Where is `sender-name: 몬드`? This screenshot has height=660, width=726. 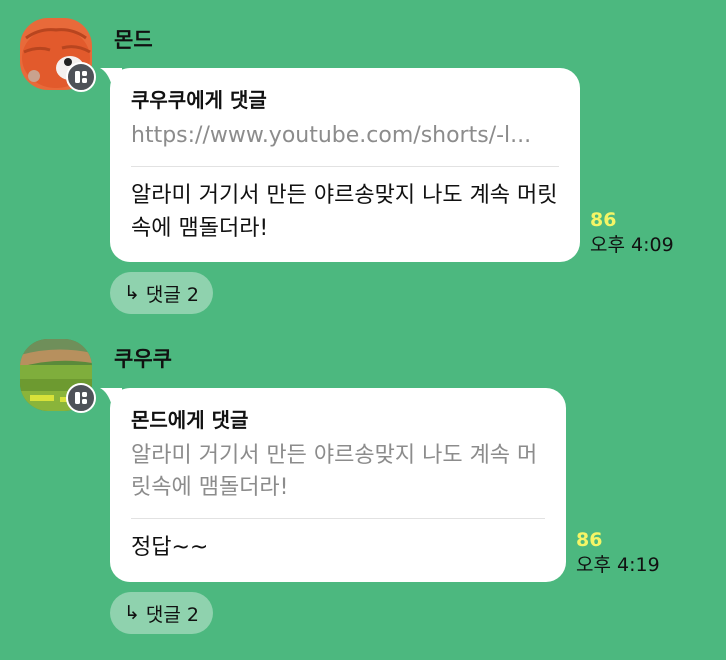 sender-name: 몬드 is located at coordinates (133, 39).